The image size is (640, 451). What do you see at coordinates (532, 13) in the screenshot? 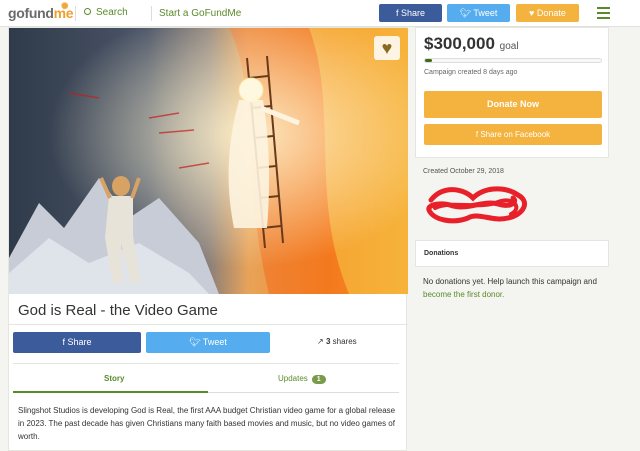
I see `heart-icon: ♥` at bounding box center [532, 13].